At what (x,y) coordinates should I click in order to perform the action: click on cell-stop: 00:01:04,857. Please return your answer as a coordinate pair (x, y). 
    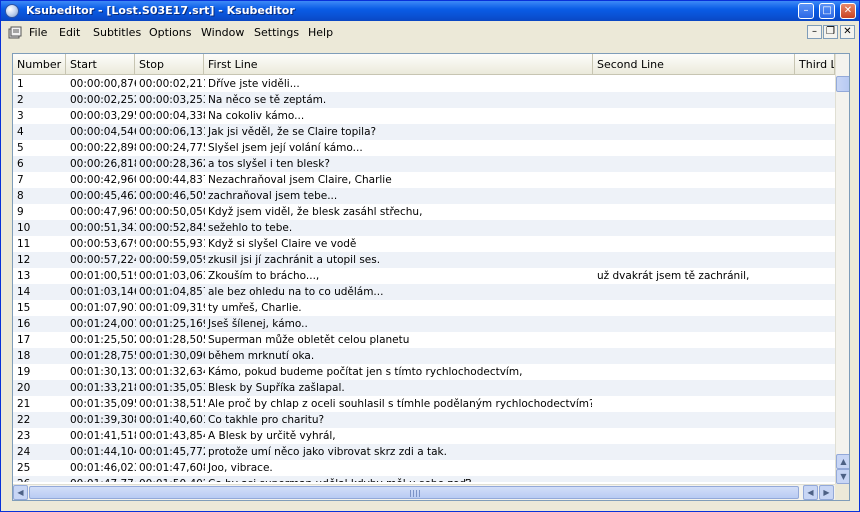
    Looking at the image, I should click on (172, 292).